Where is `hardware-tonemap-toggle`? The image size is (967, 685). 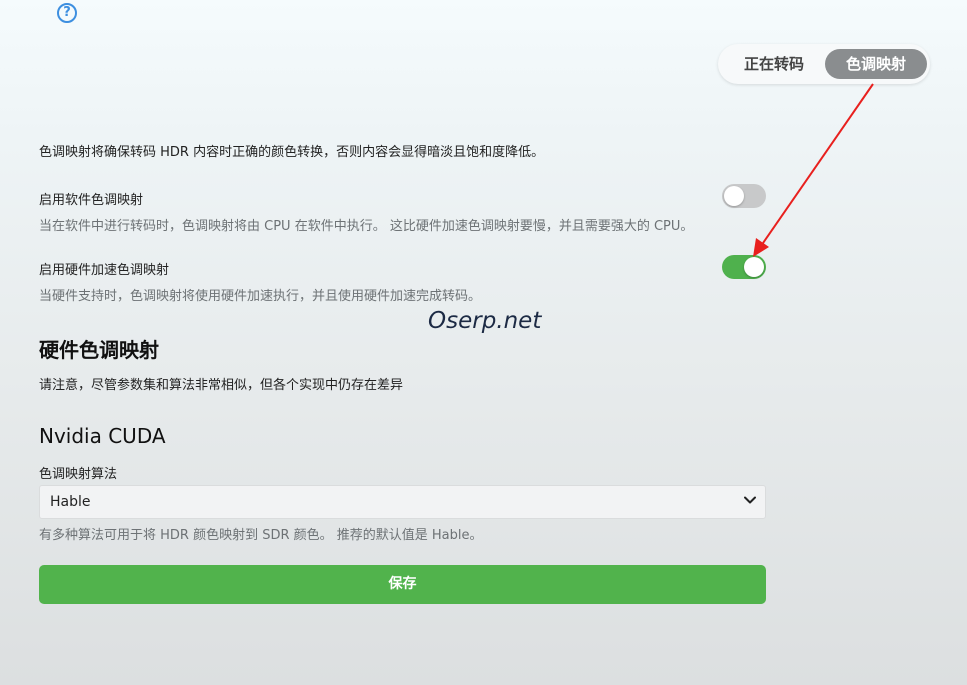
hardware-tonemap-toggle is located at coordinates (744, 267).